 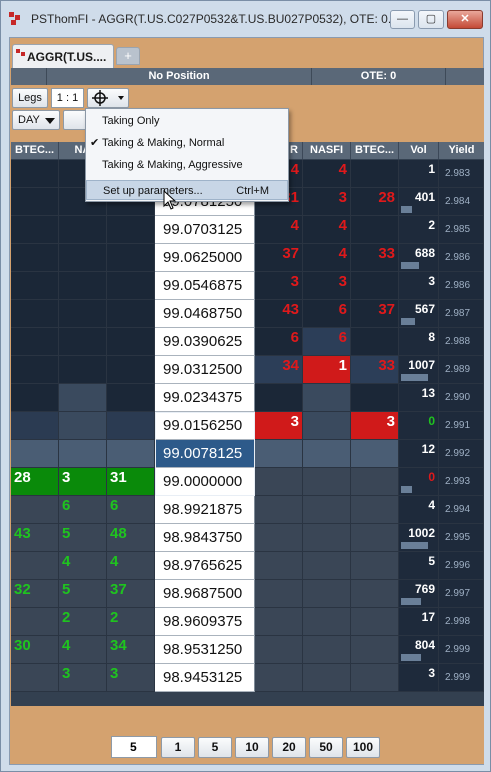 I want to click on price-cell: 99.0468750, so click(x=205, y=314).